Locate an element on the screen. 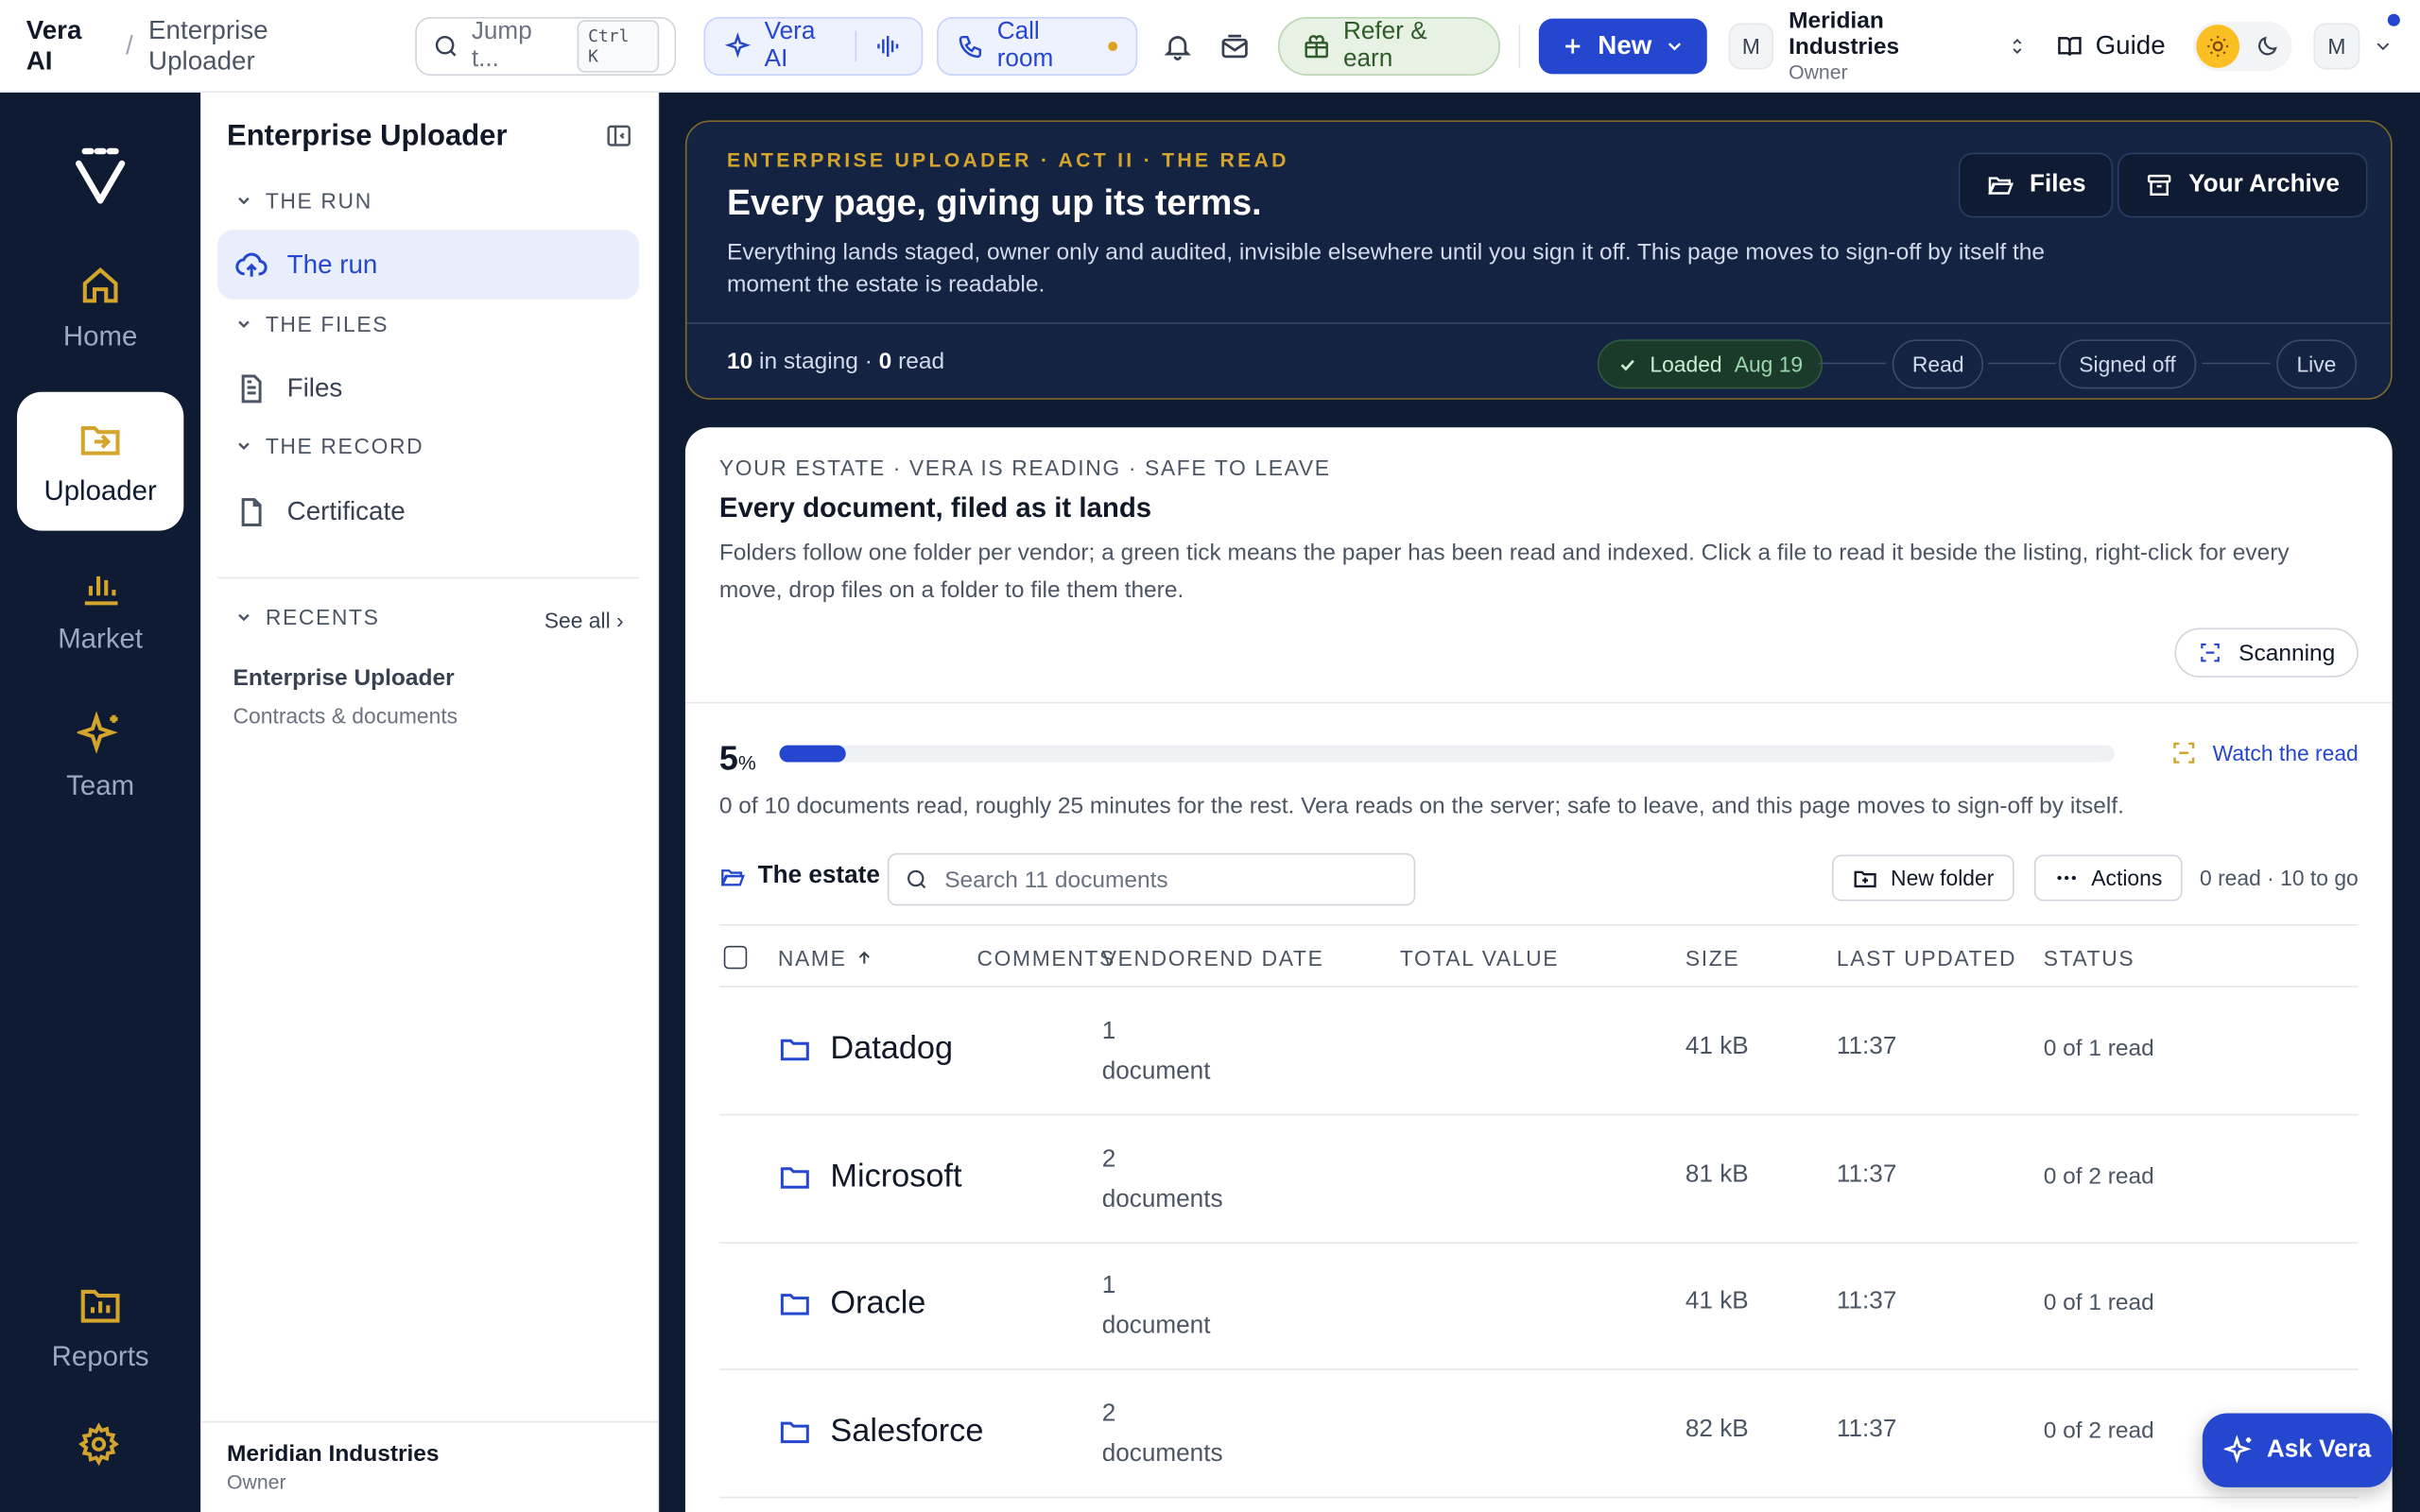 The image size is (2420, 1512). rail-uploader: Uploader is located at coordinates (100, 461).